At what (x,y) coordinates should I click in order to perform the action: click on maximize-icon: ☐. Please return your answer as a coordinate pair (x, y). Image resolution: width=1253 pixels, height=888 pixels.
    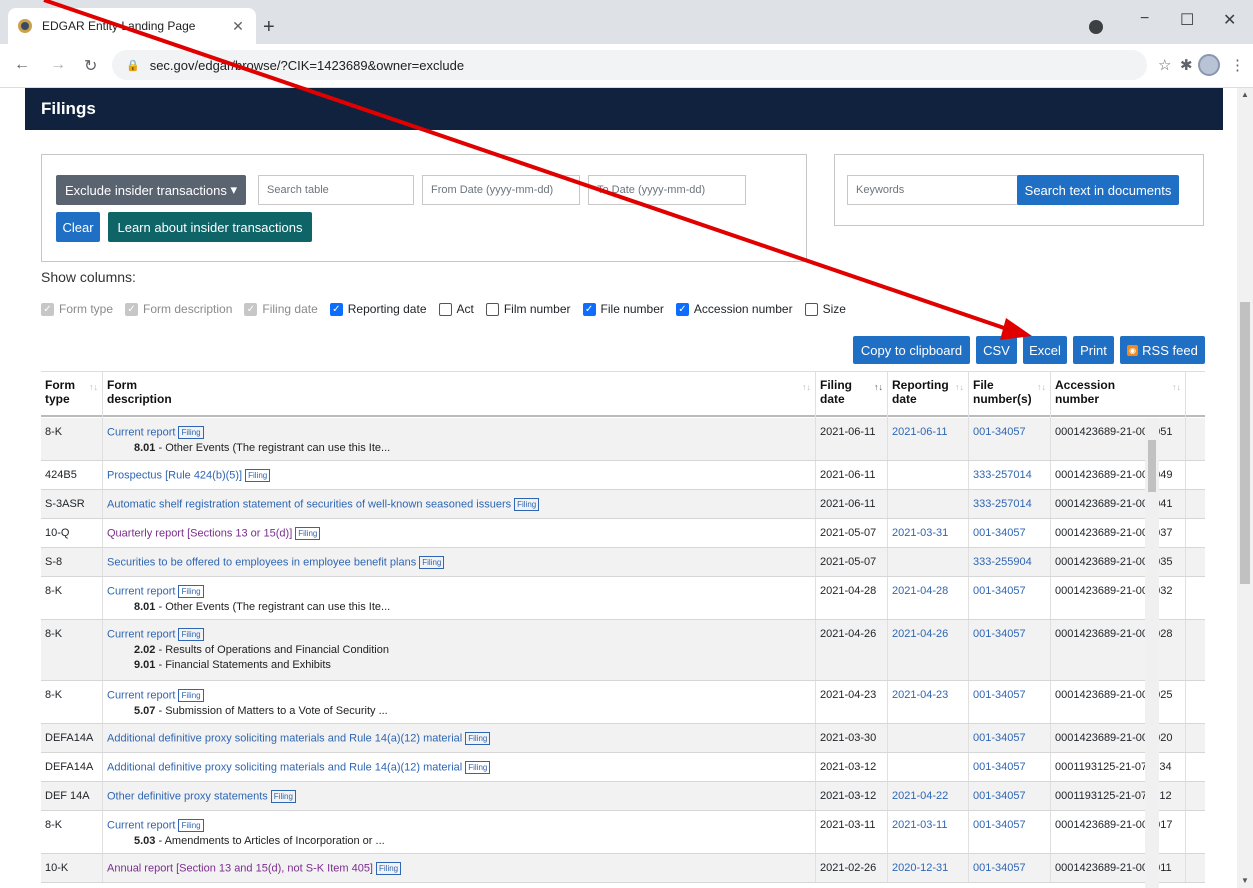
    Looking at the image, I should click on (1187, 20).